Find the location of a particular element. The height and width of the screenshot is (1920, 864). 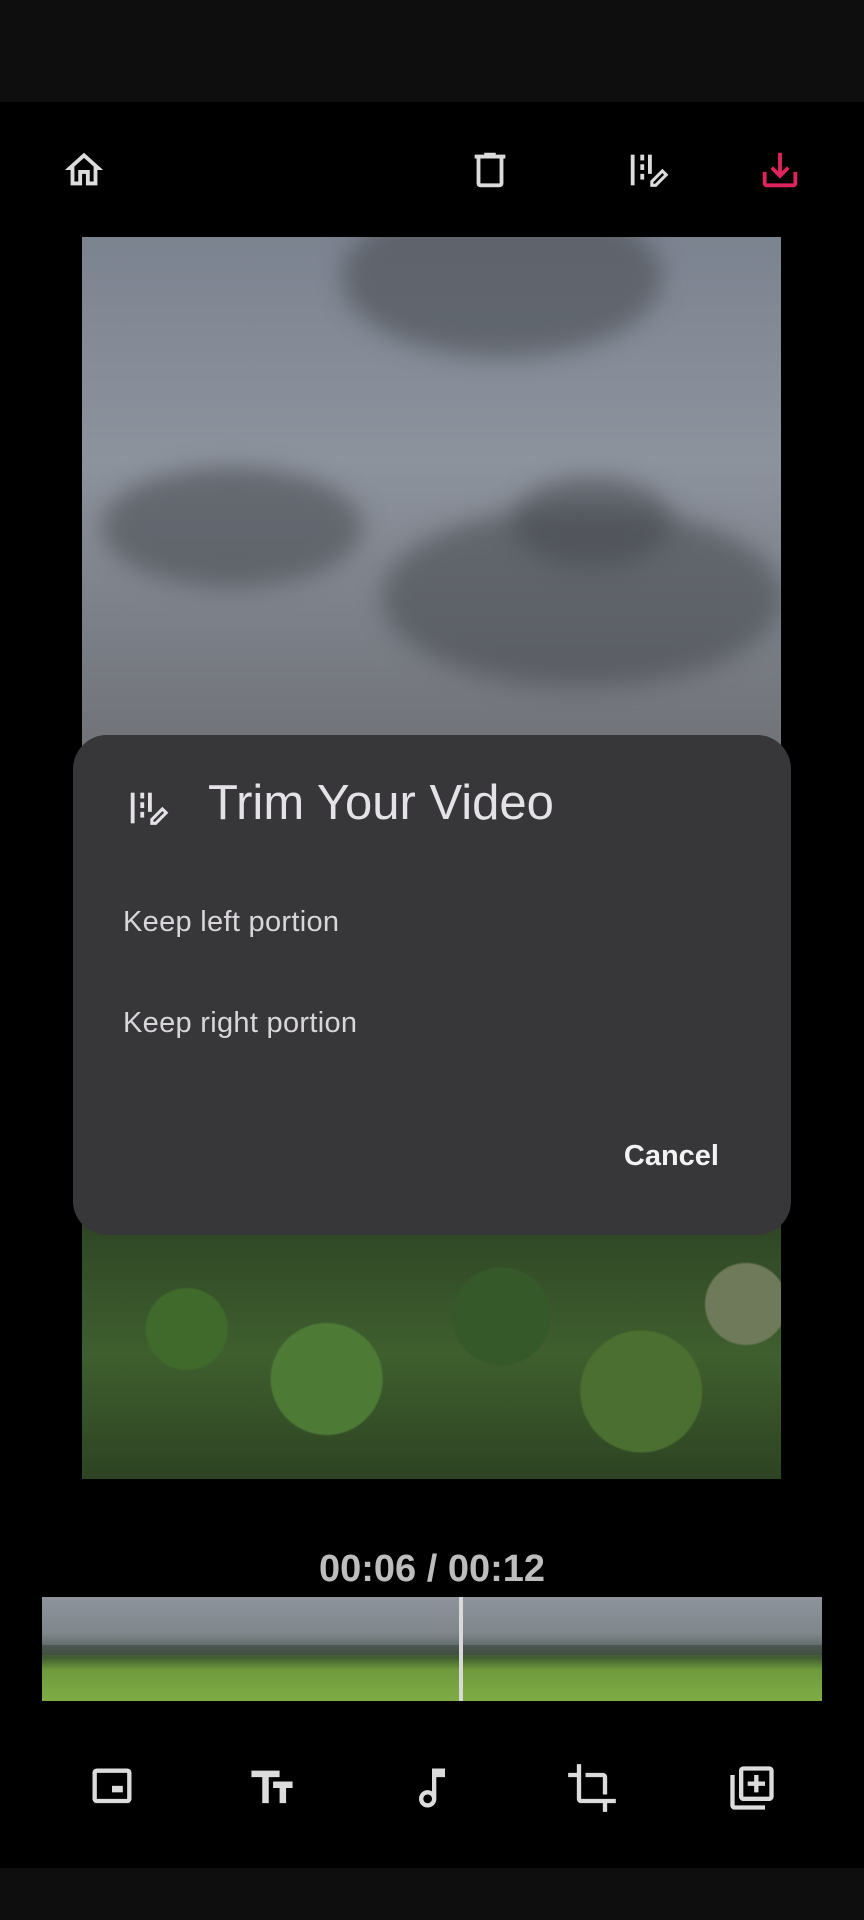

music-button is located at coordinates (432, 1788).